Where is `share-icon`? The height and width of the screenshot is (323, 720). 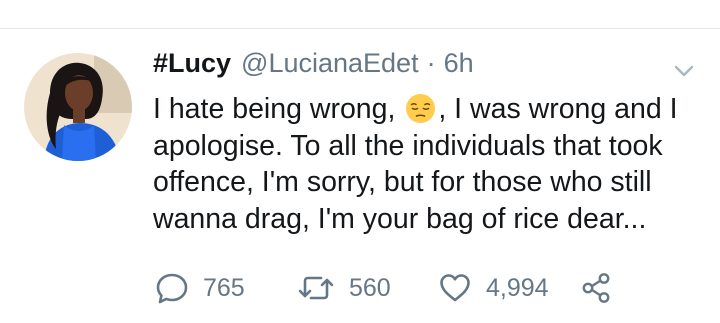 share-icon is located at coordinates (596, 288).